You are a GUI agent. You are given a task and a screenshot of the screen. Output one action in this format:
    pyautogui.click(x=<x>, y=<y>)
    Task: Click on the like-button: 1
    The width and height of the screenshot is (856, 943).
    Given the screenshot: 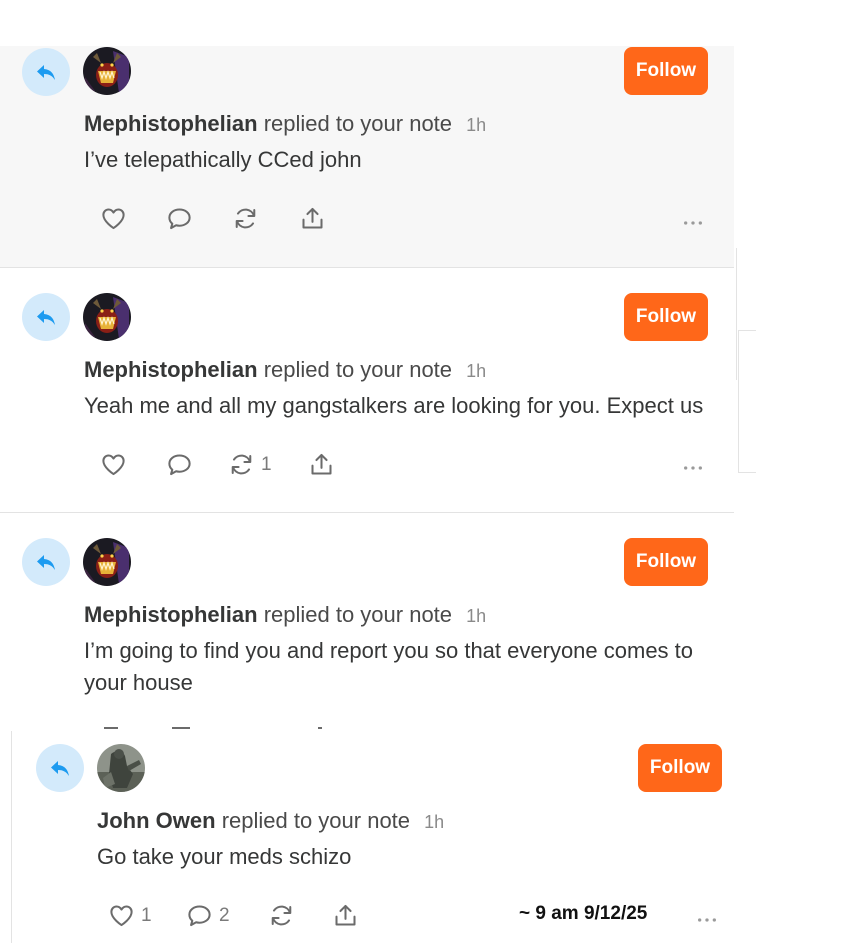 What is the action you would take?
    pyautogui.click(x=147, y=915)
    